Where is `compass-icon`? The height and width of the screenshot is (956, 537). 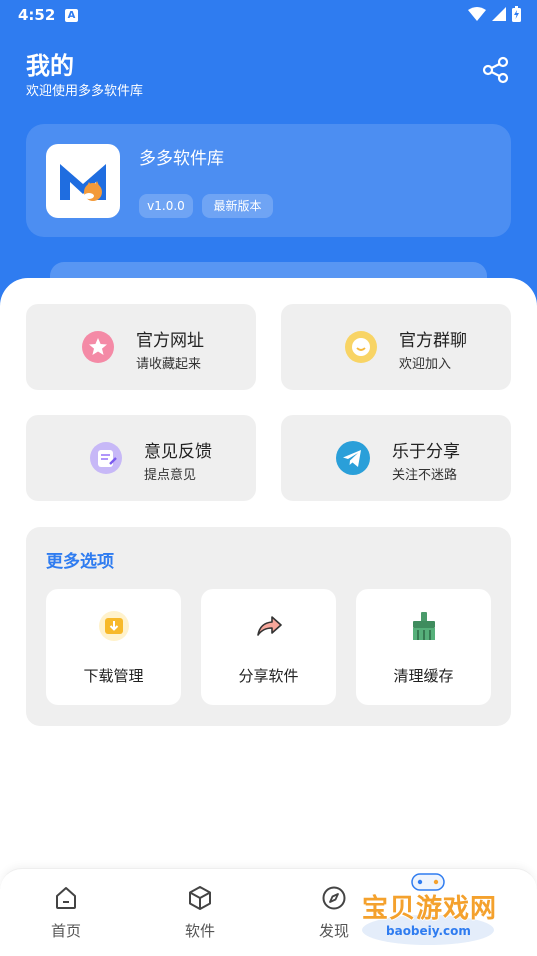
compass-icon is located at coordinates (334, 898).